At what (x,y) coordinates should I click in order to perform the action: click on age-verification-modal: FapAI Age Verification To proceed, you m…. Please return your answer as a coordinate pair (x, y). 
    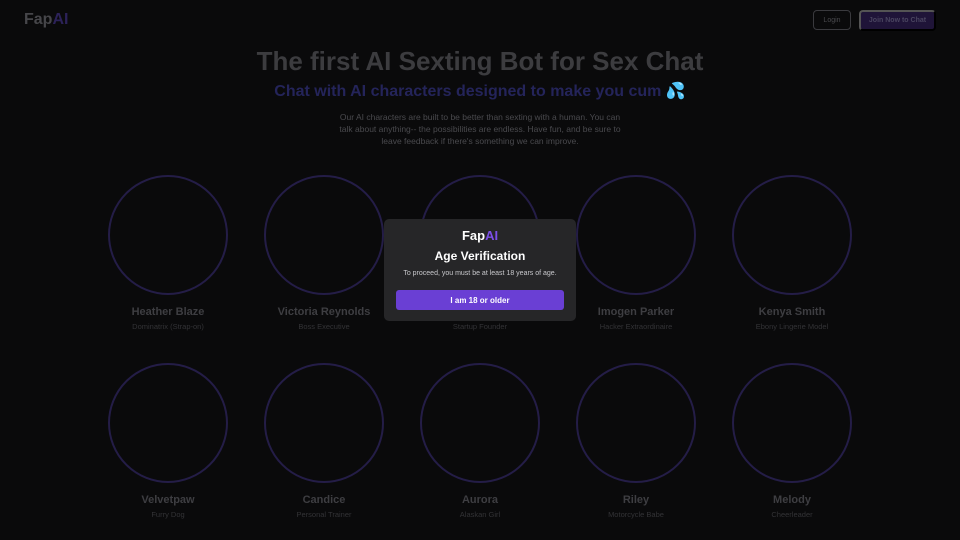
    Looking at the image, I should click on (480, 270).